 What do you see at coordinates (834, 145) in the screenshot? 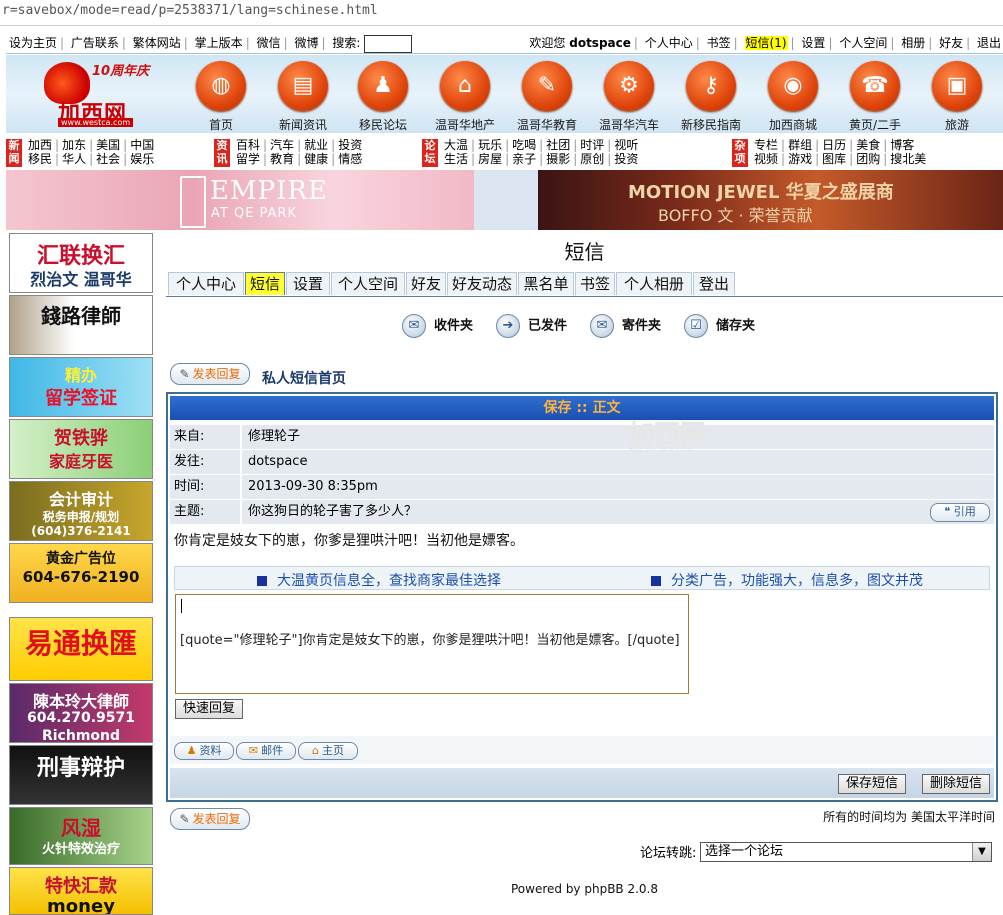
I see `category-link: 日历` at bounding box center [834, 145].